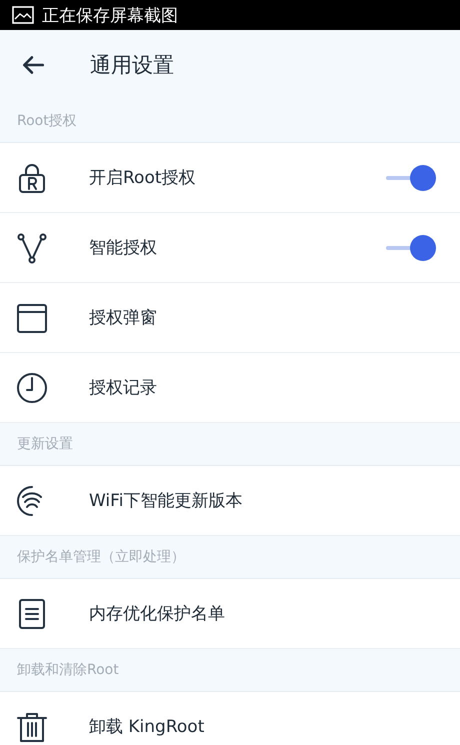 This screenshot has width=460, height=745. What do you see at coordinates (68, 670) in the screenshot?
I see `section-title: 卸载和清除Root` at bounding box center [68, 670].